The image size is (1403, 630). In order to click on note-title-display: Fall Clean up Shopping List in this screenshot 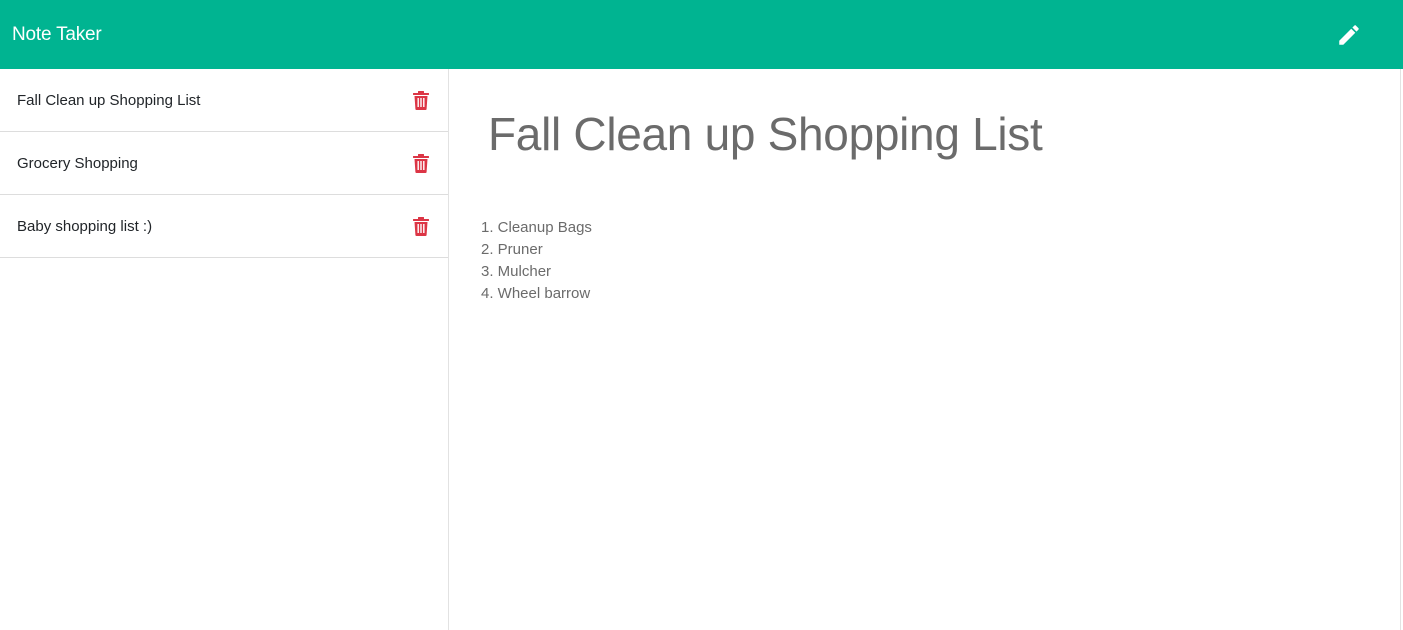, I will do `click(765, 134)`.